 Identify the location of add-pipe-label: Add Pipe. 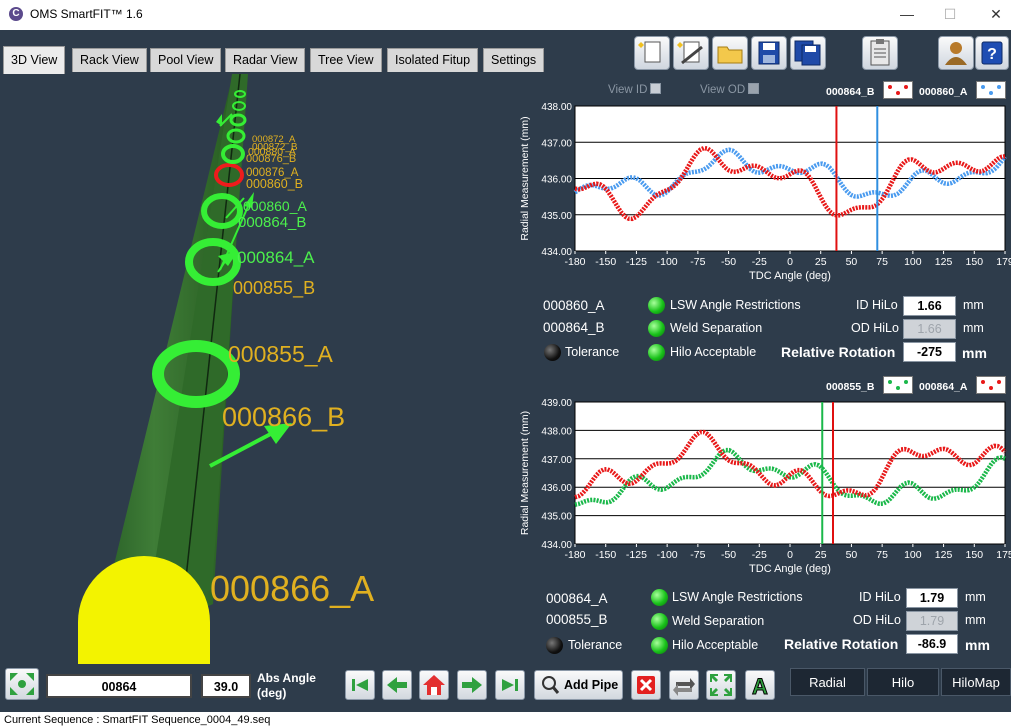
(591, 685).